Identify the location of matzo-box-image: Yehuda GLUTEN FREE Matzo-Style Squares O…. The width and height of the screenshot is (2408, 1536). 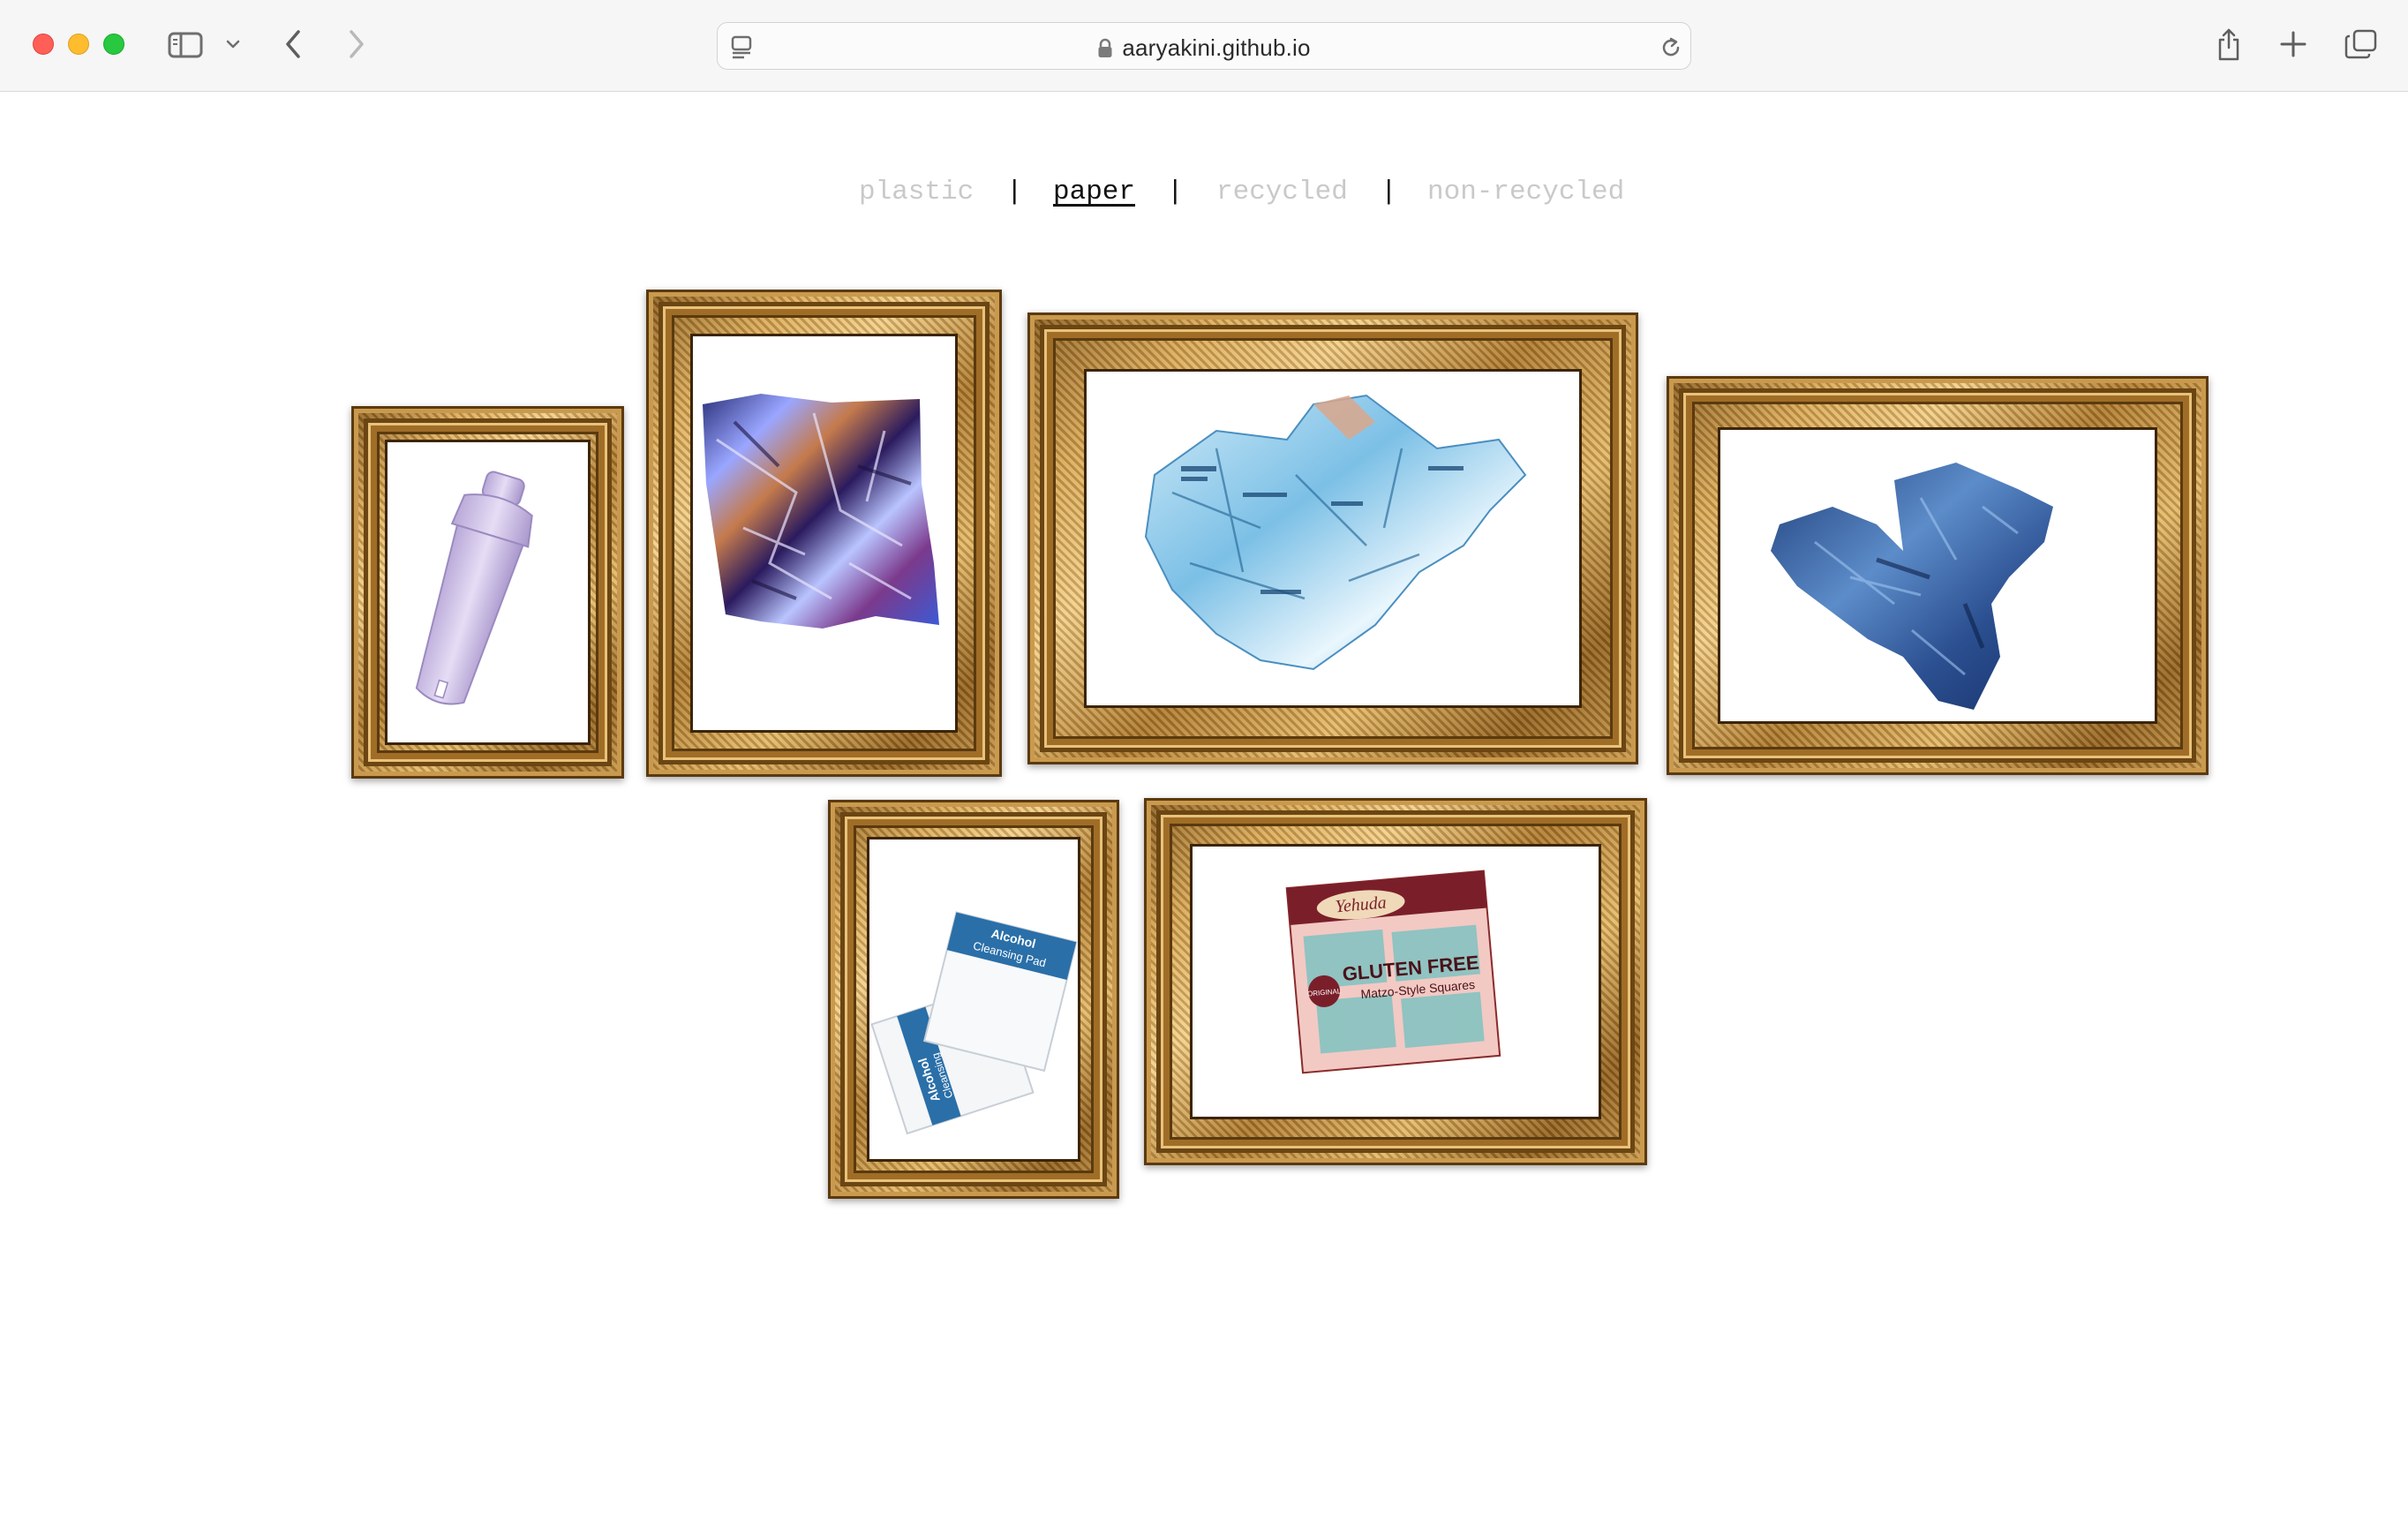
(1395, 981).